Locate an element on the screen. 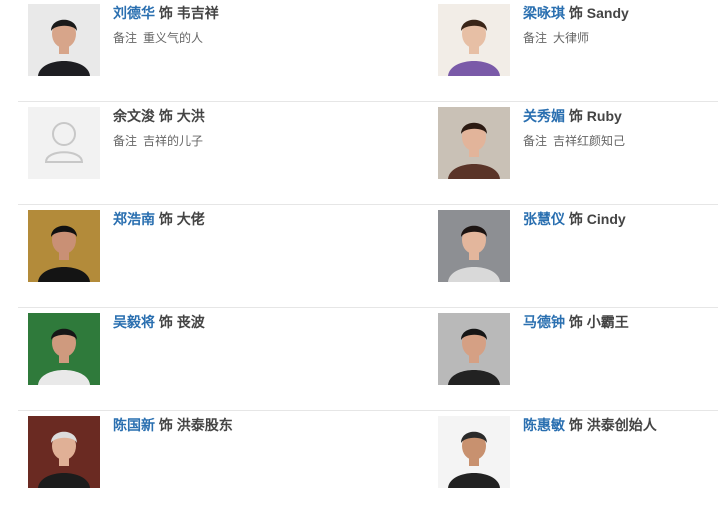 The height and width of the screenshot is (514, 718). cast-member-info: 余文浚 饰 大洪 备注 吉祥的儿子 is located at coordinates (235, 128).